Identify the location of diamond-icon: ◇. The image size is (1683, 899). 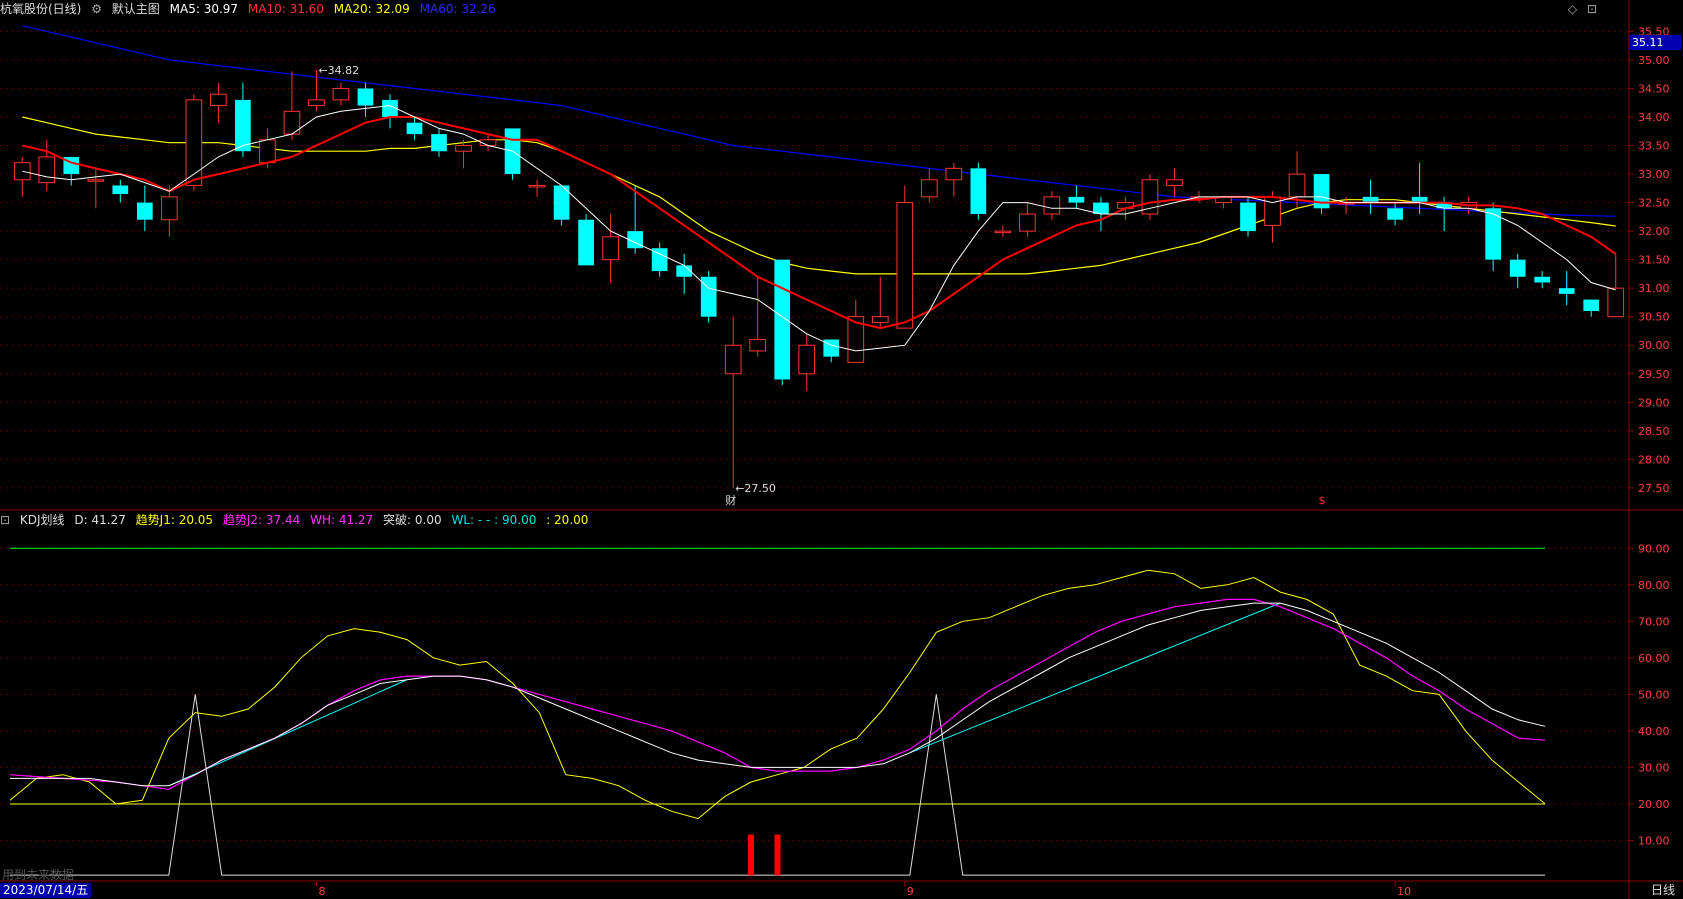
(1572, 9).